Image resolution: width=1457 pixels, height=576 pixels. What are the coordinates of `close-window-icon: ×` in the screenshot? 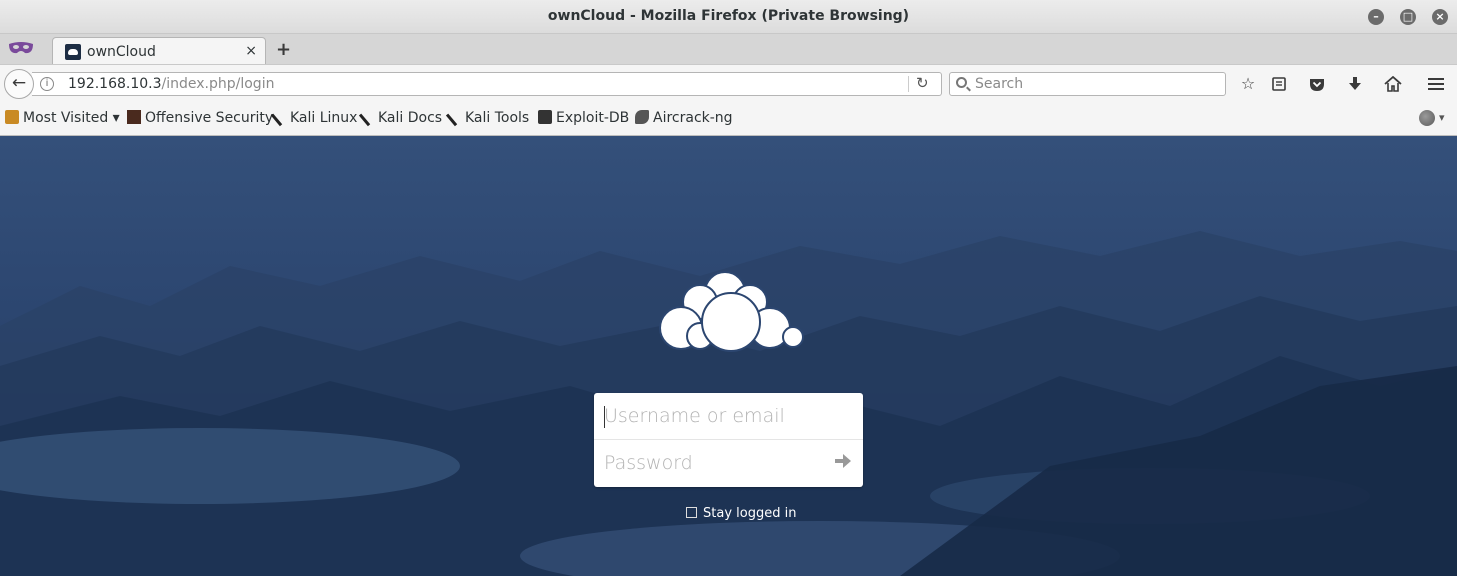 It's located at (1440, 17).